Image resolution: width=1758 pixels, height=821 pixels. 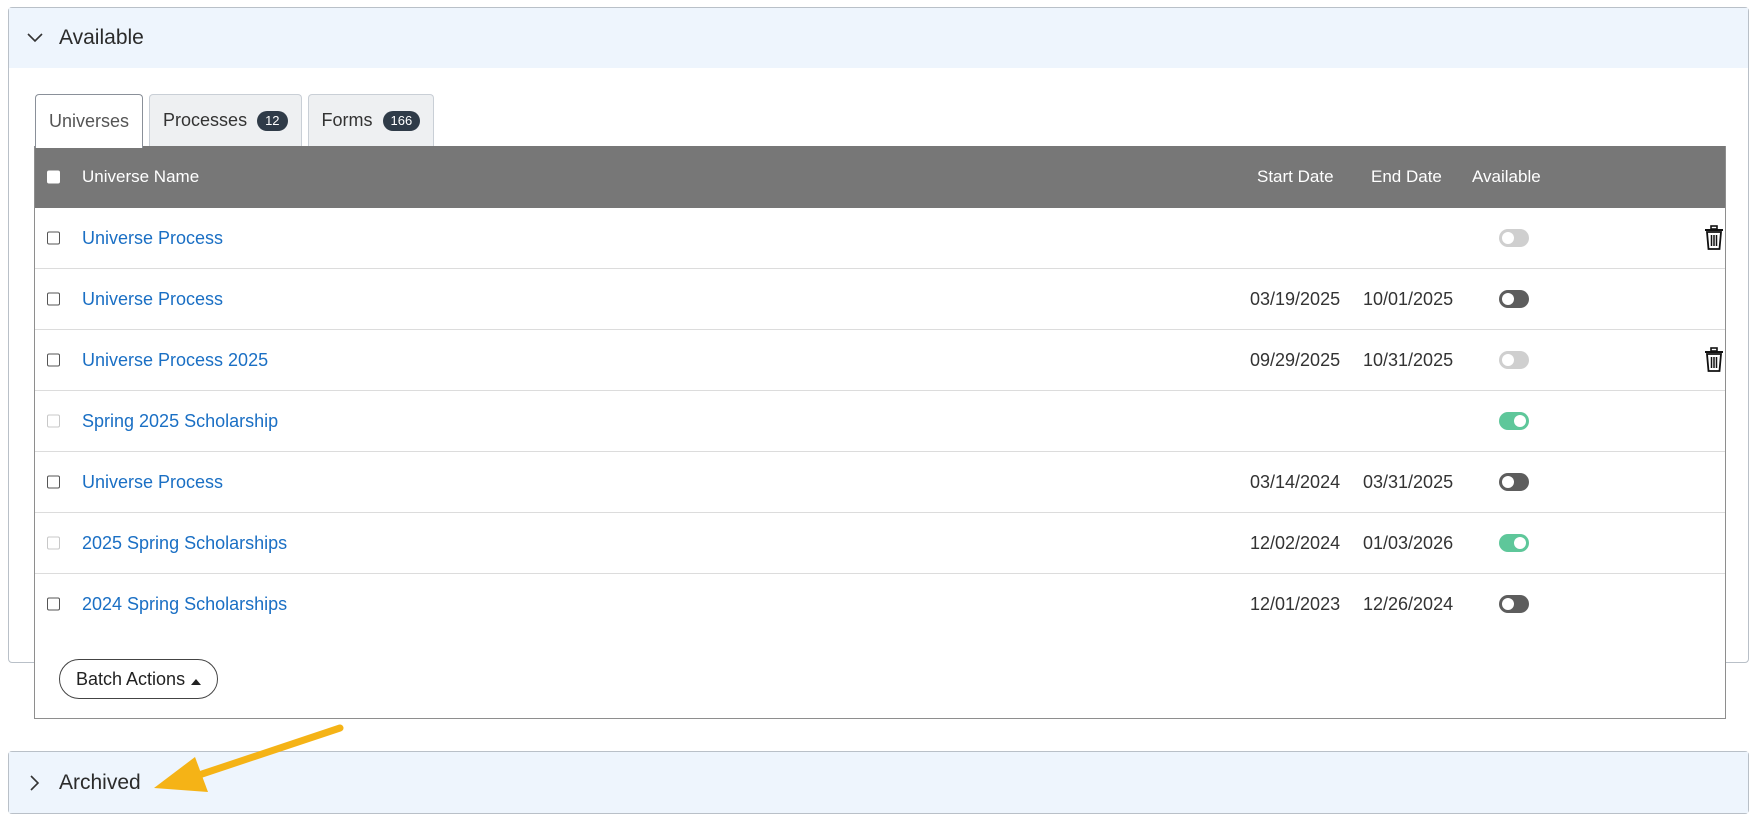 I want to click on tab-forms-count-badge: 166, so click(x=401, y=120).